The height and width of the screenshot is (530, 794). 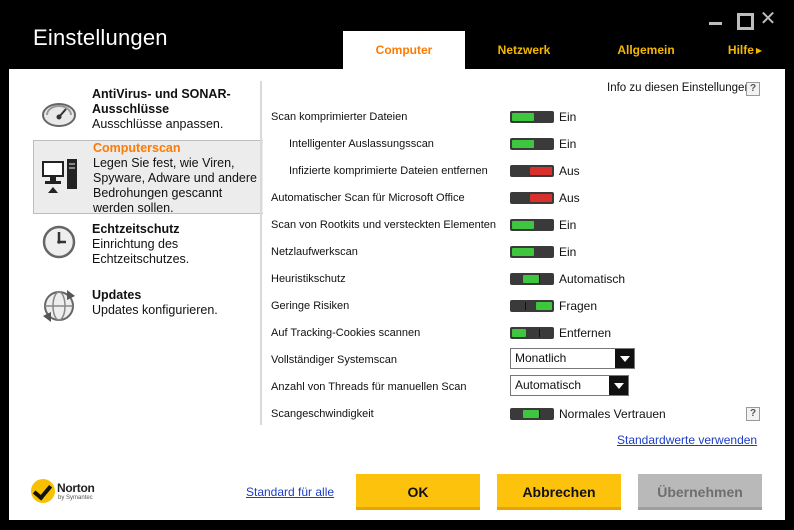 I want to click on sidebar-item-updates: Updates Updates konfigurieren., so click(x=148, y=306).